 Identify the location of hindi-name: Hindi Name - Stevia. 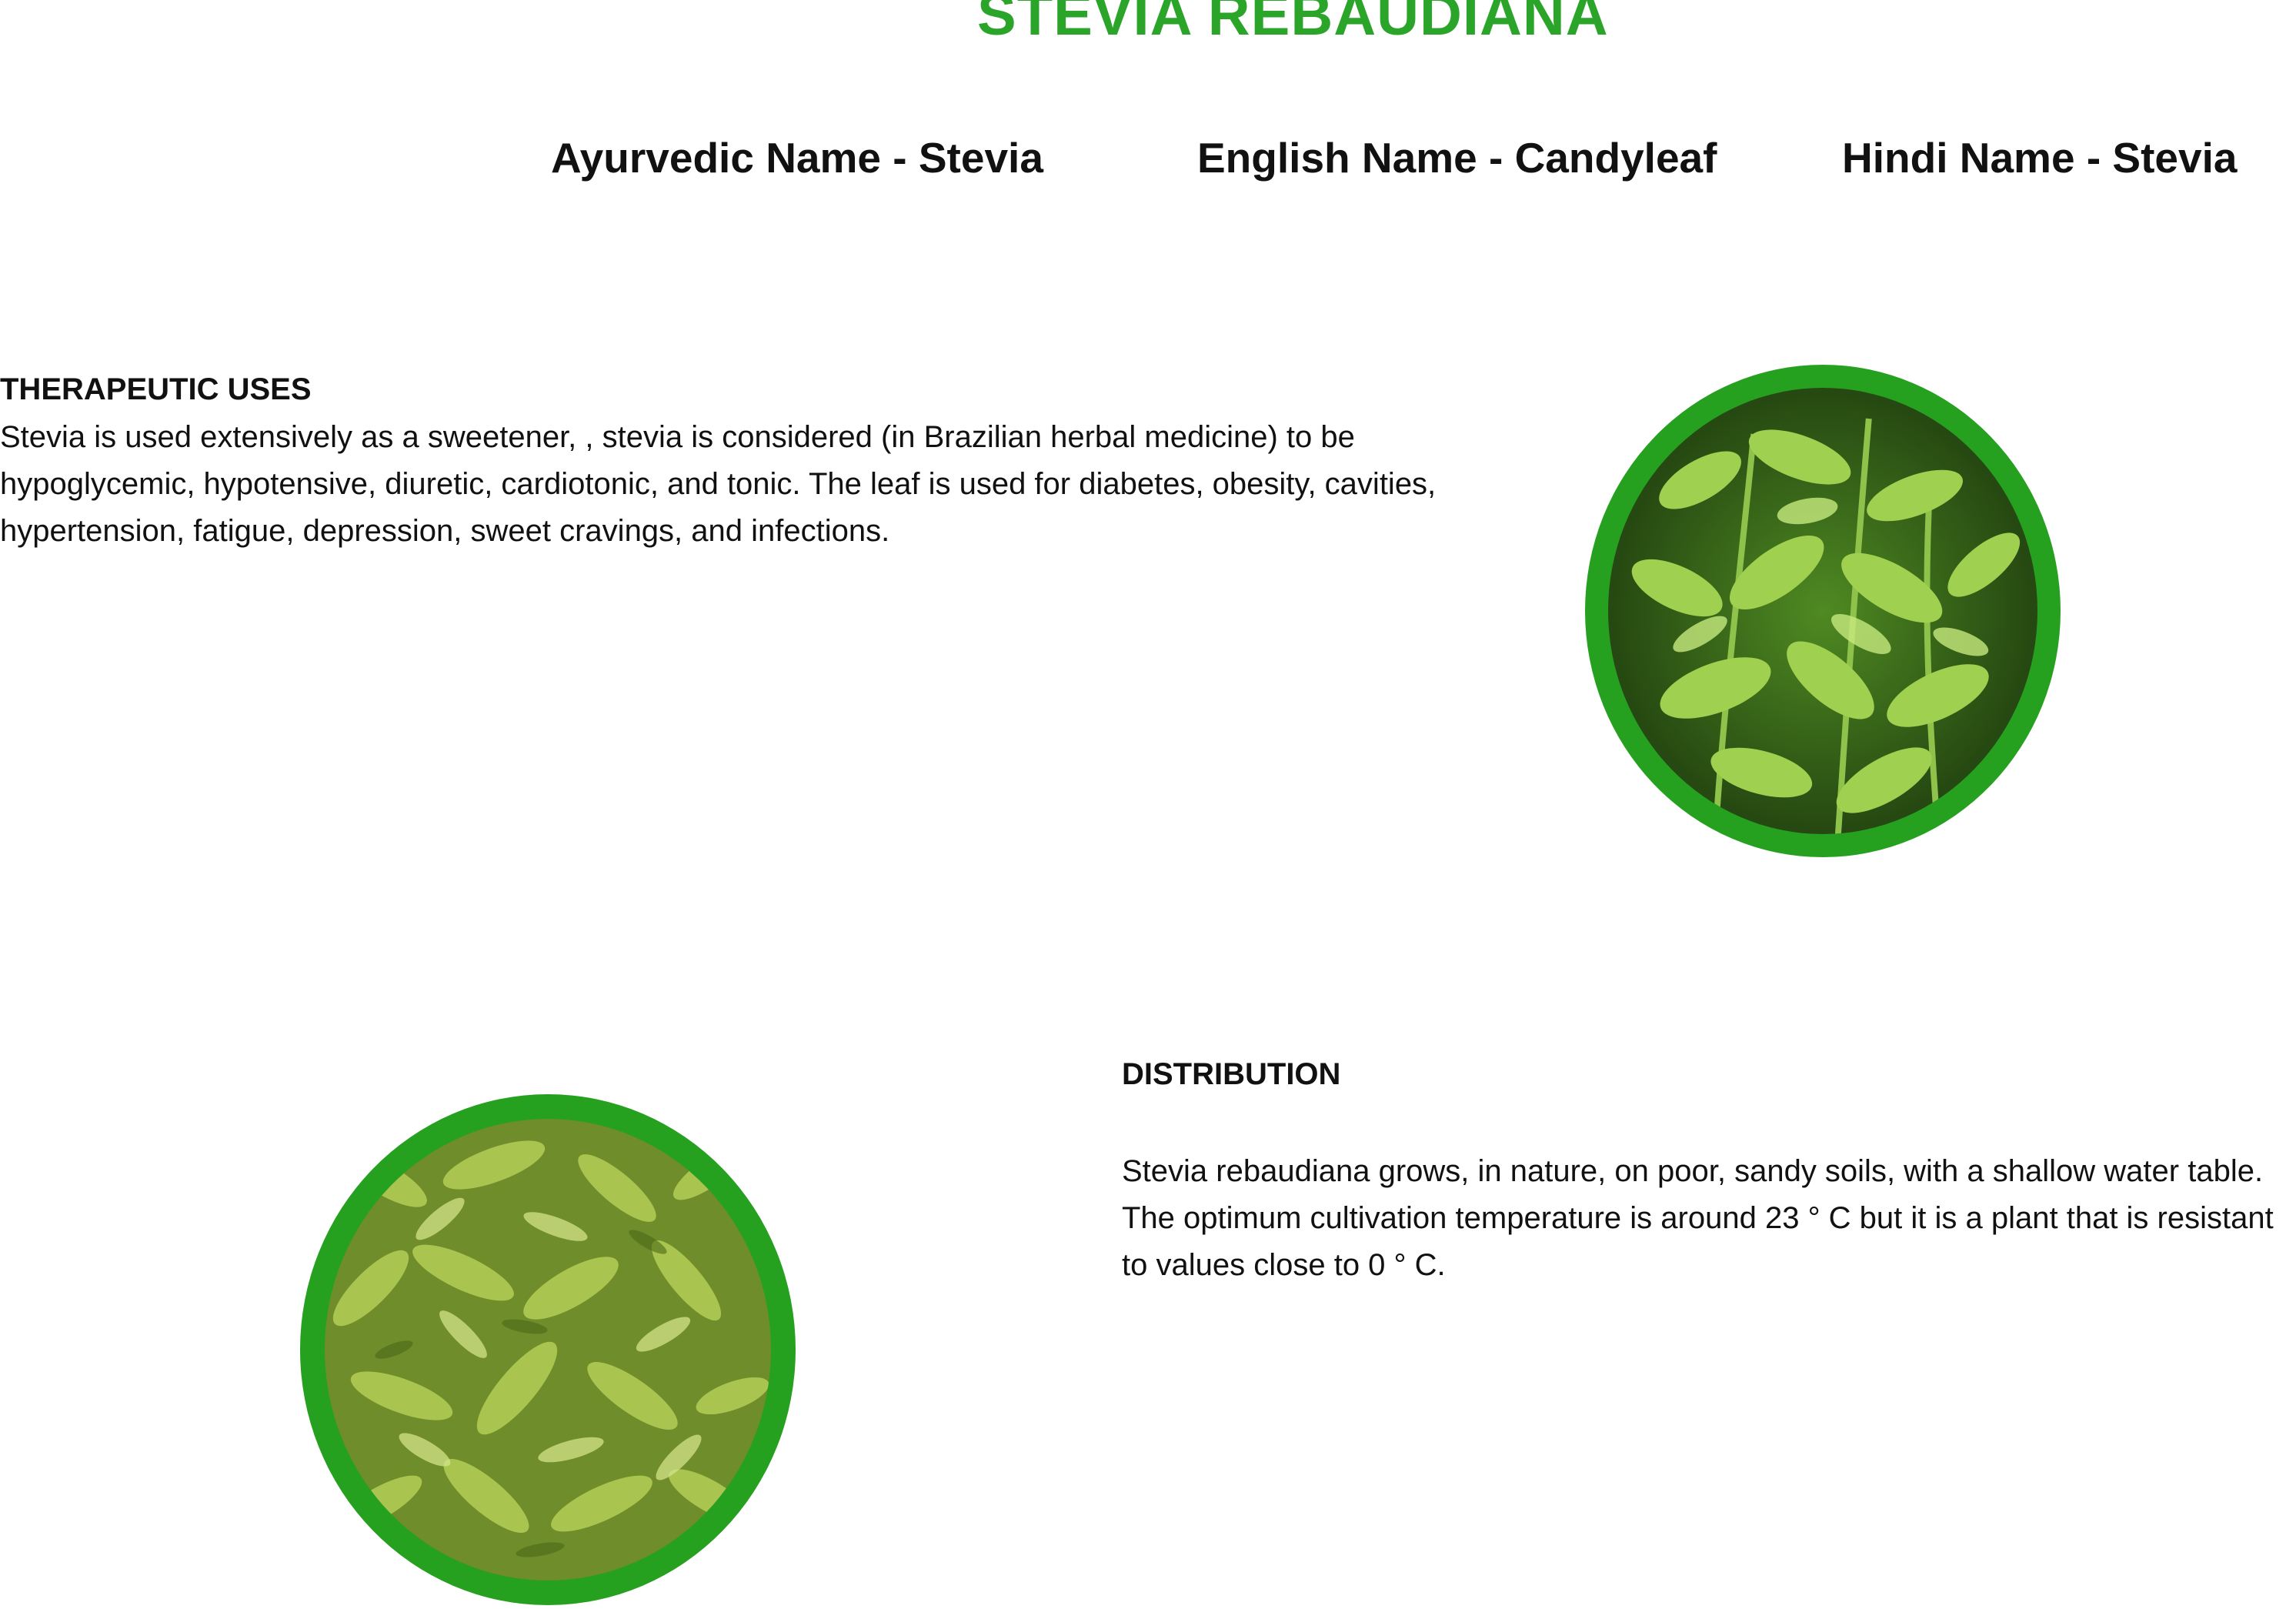
(2040, 158).